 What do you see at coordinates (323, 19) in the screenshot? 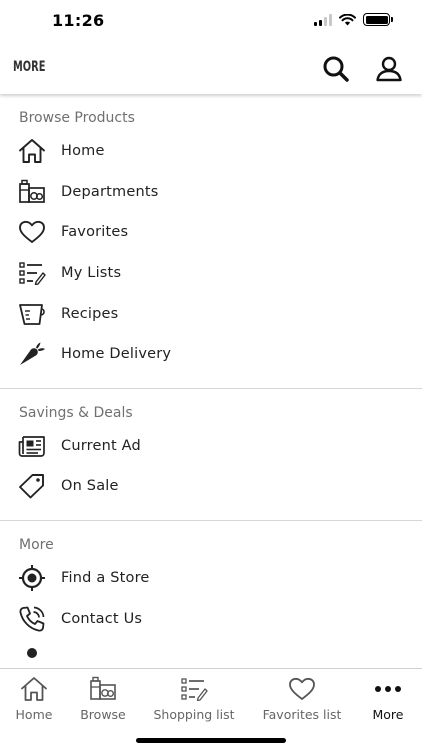
I see `signal-icon` at bounding box center [323, 19].